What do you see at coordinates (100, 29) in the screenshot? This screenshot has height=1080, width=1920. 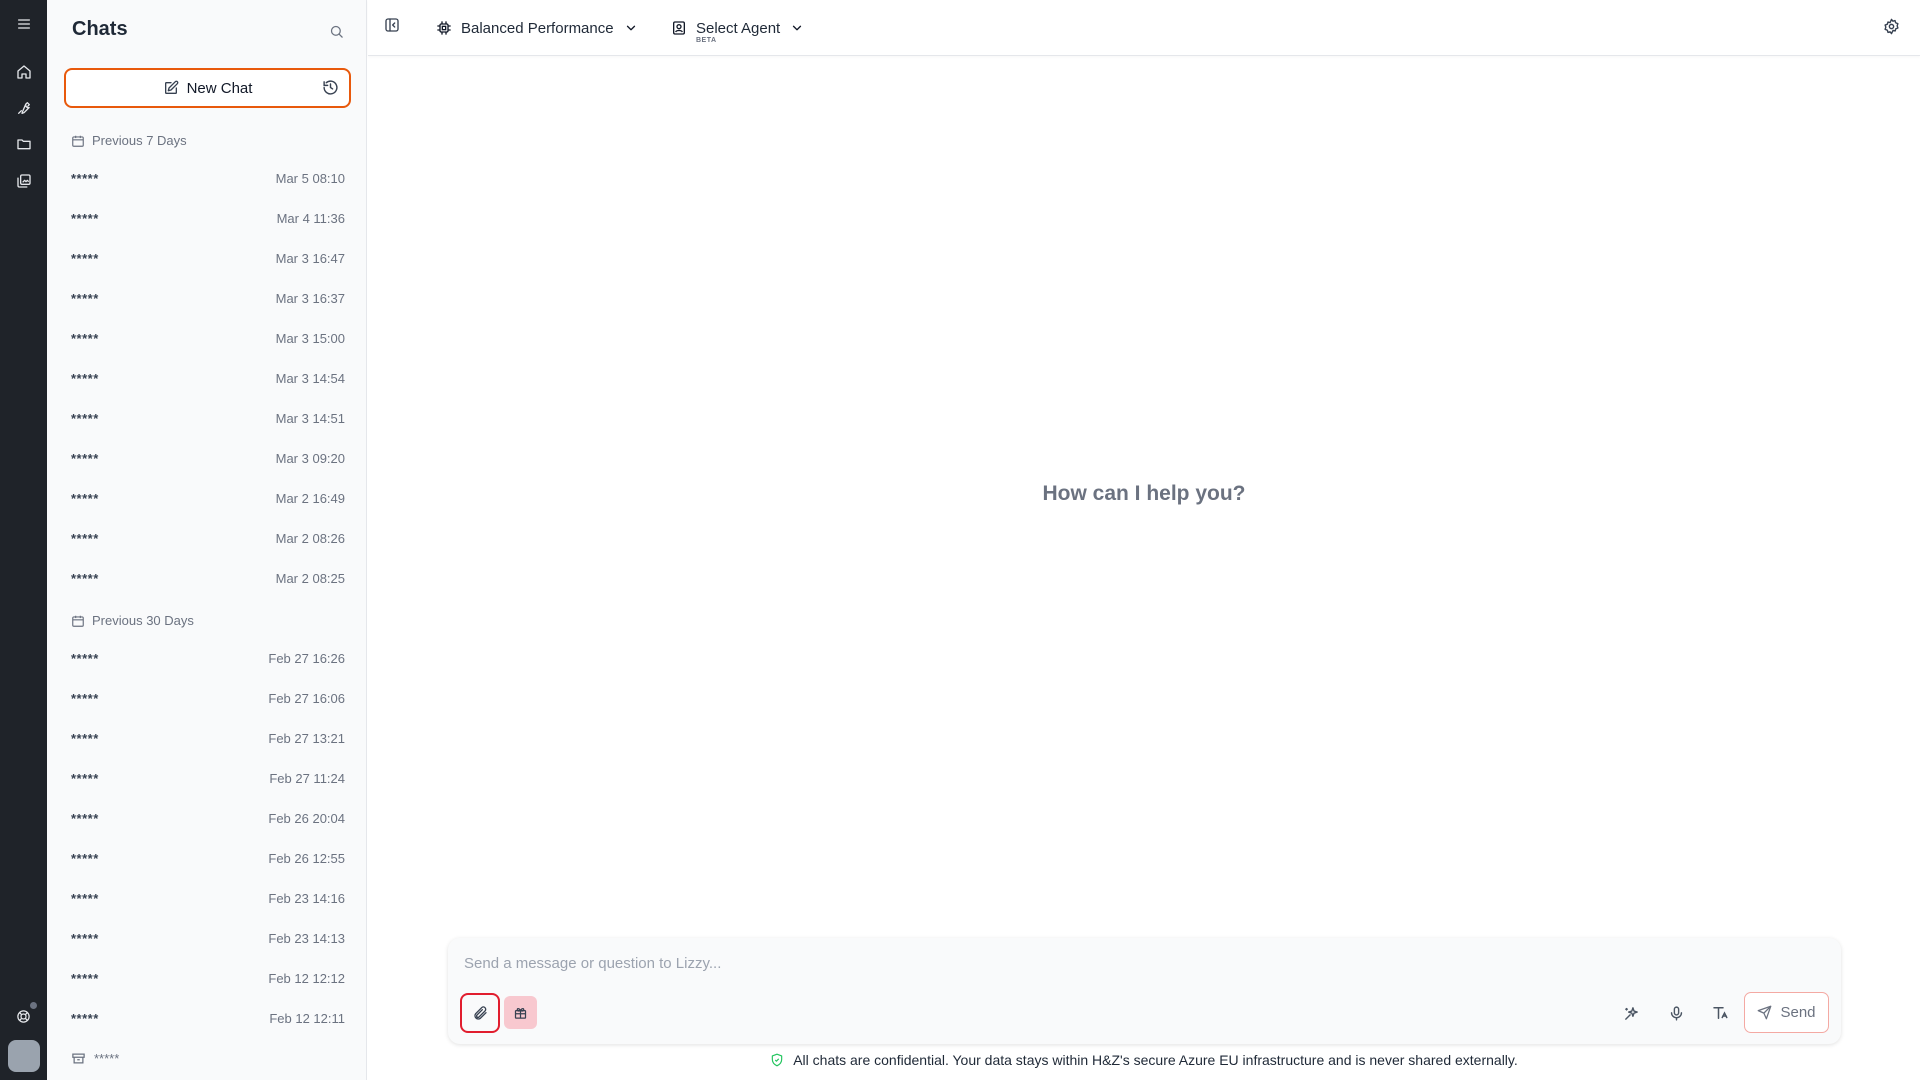 I see `sidebar-title: Chats` at bounding box center [100, 29].